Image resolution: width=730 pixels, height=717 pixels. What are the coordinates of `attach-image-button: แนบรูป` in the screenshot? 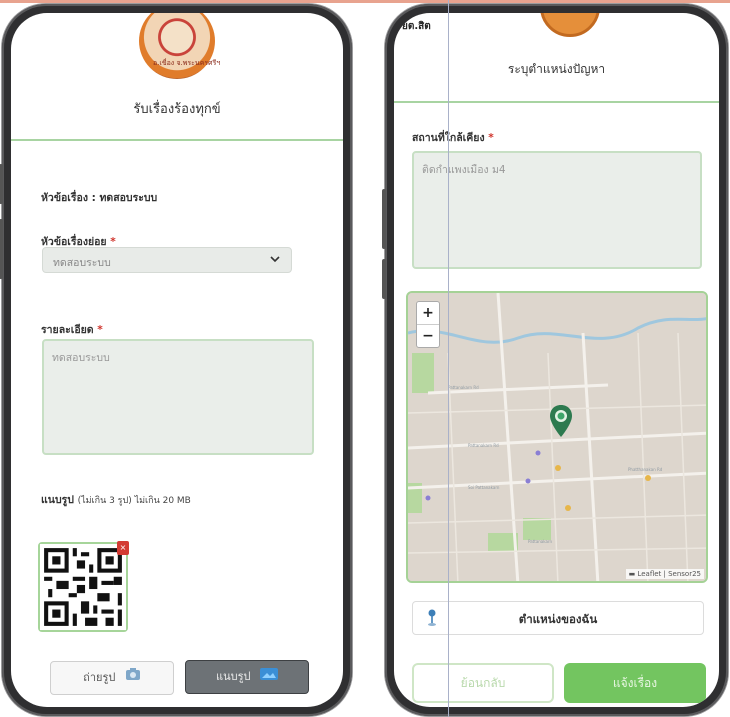 It's located at (247, 677).